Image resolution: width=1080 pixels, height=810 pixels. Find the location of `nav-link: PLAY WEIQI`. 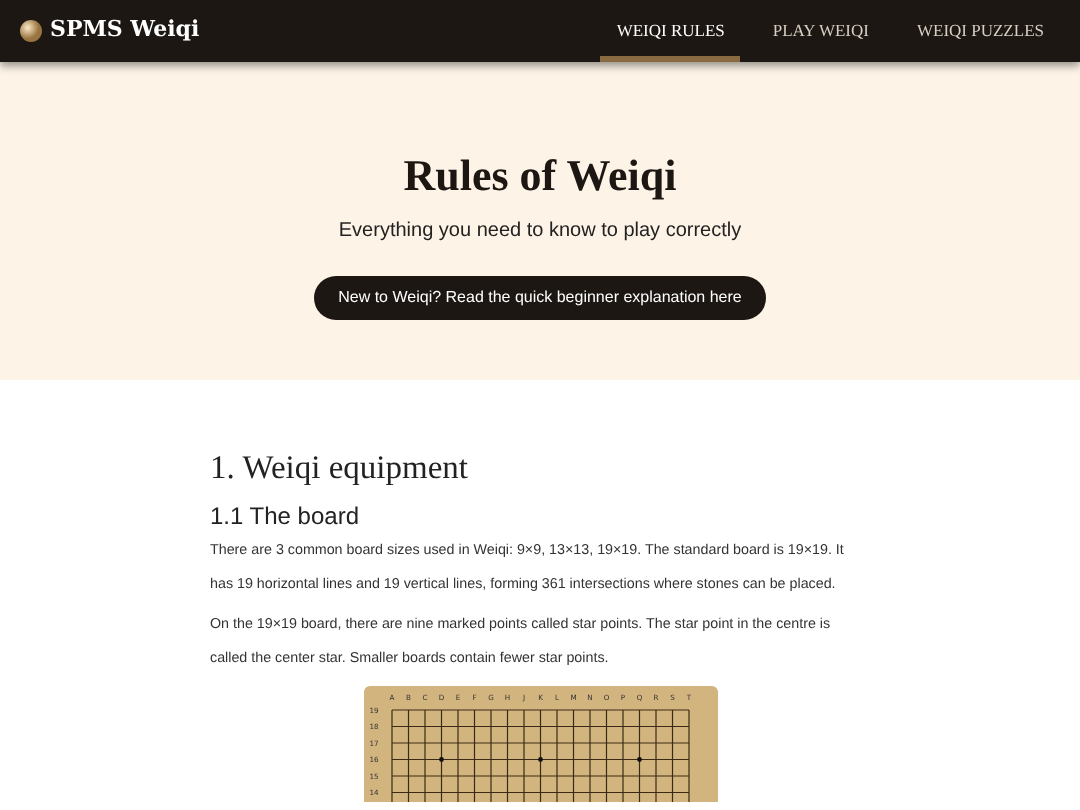

nav-link: PLAY WEIQI is located at coordinates (820, 31).